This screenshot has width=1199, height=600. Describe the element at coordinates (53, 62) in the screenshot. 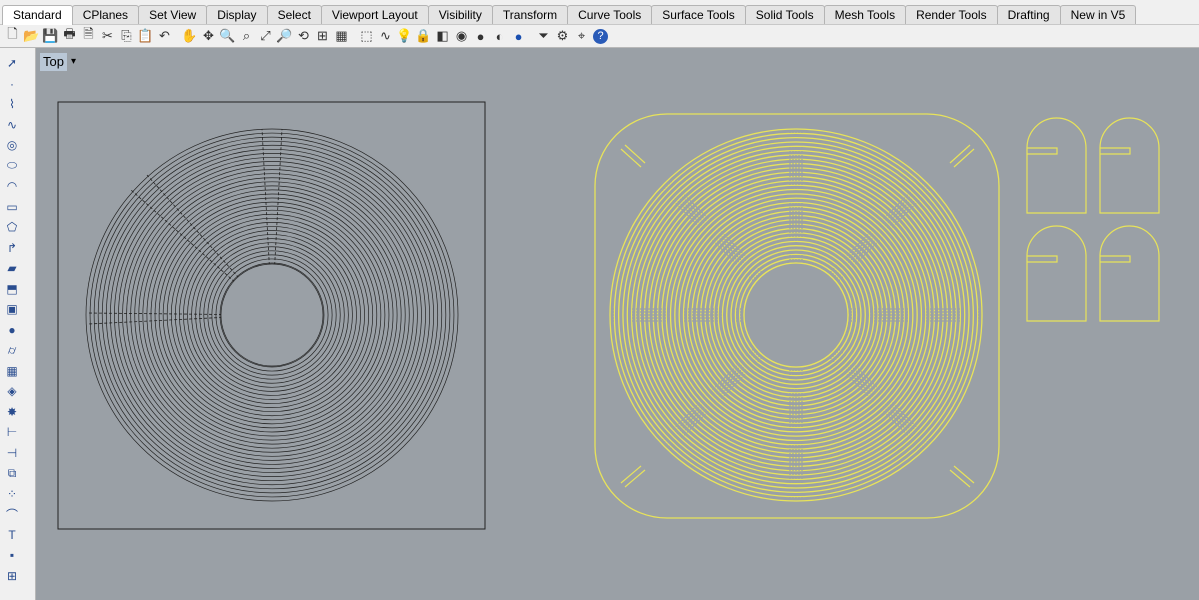

I see `viewport-title: Top` at that location.